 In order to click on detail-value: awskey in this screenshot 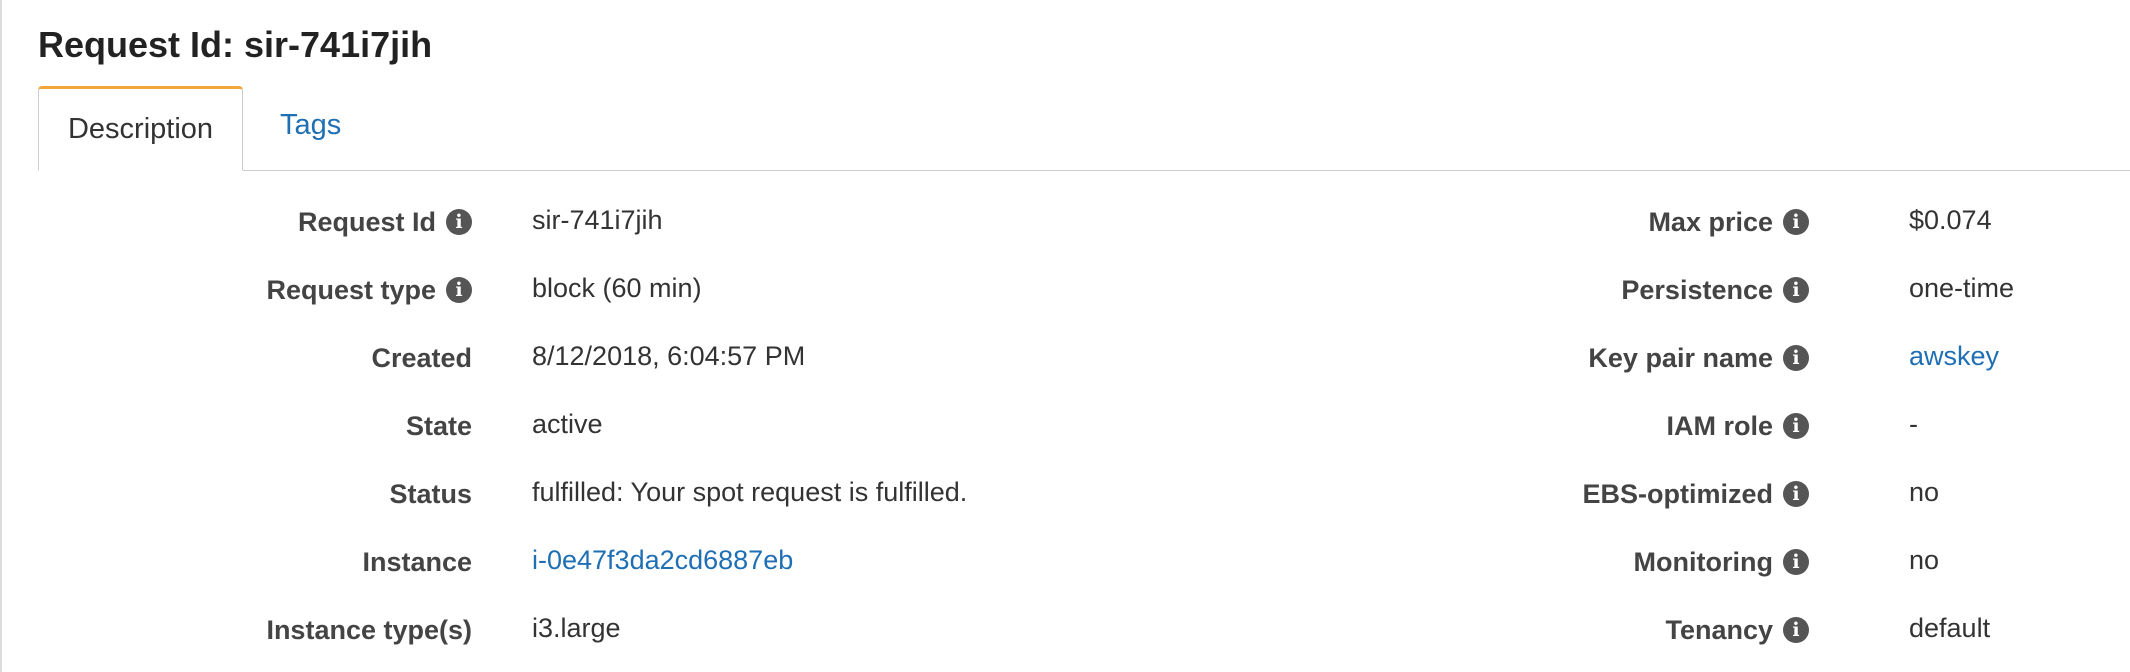, I will do `click(1954, 358)`.